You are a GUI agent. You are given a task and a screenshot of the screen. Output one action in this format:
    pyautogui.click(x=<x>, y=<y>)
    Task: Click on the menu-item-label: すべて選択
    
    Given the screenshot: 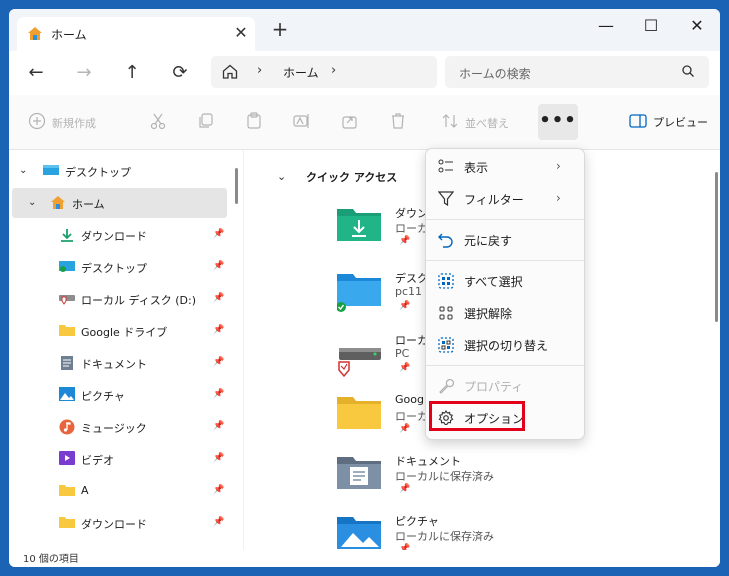 What is the action you would take?
    pyautogui.click(x=493, y=282)
    